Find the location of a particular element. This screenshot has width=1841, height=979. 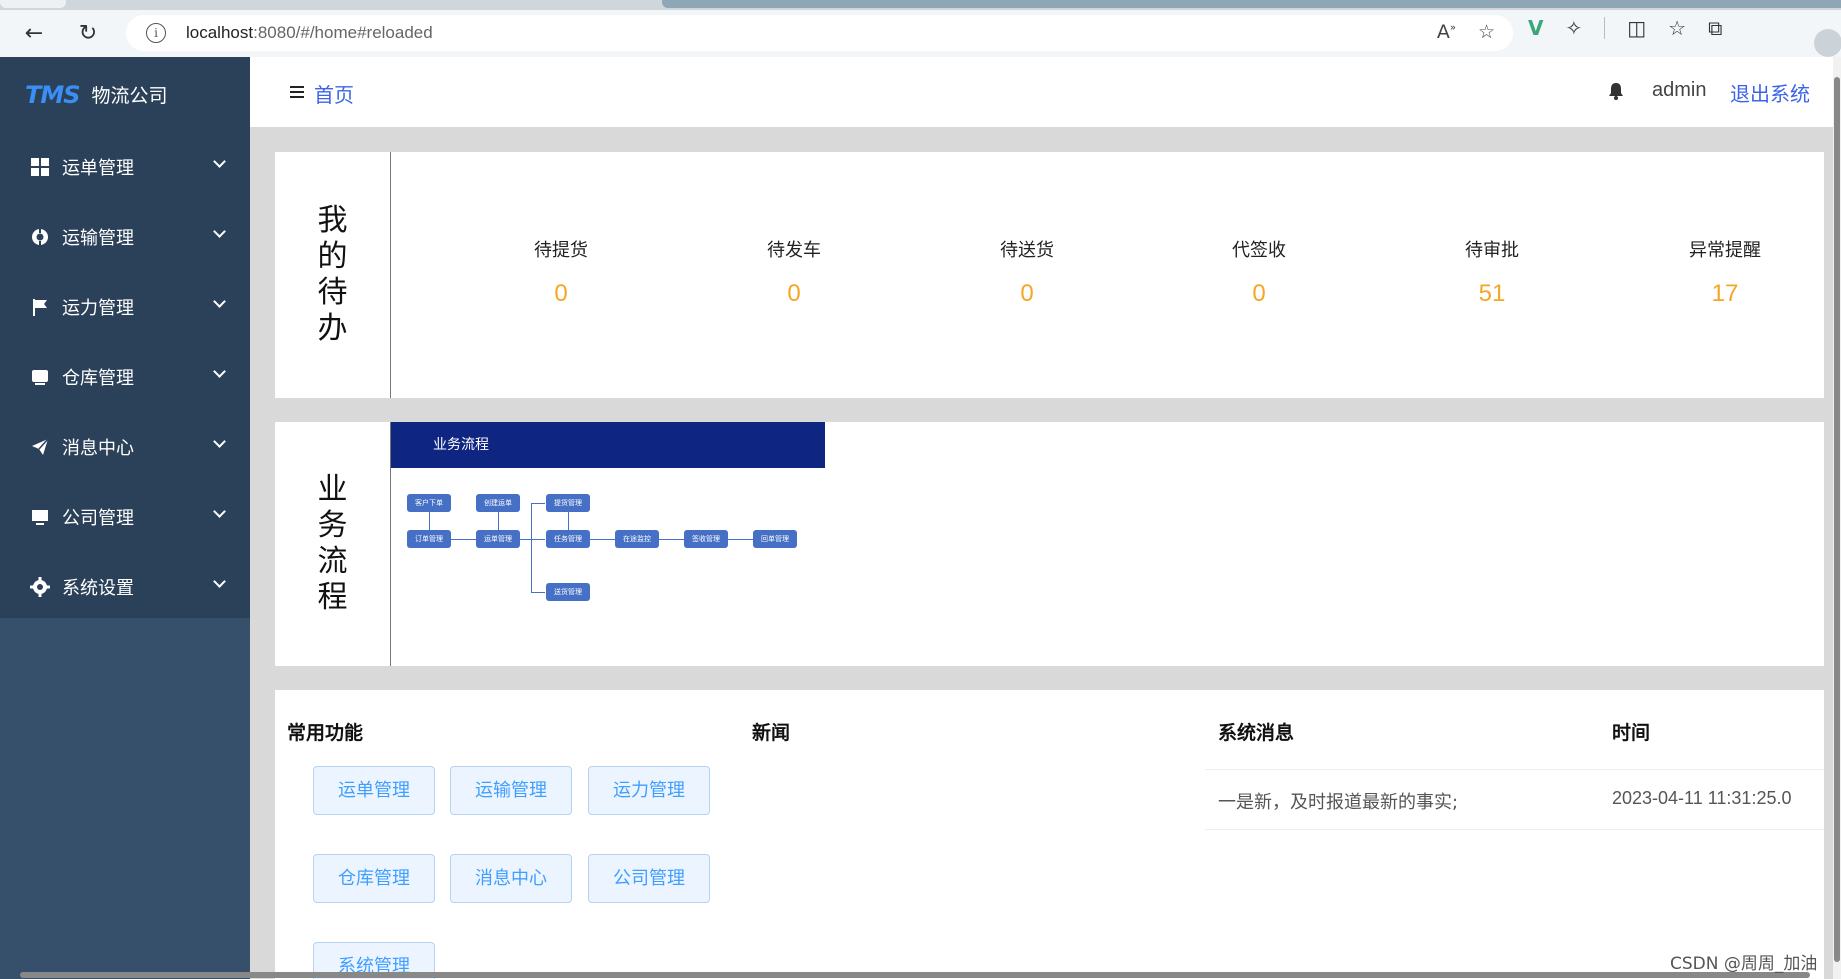

browser-tab is located at coordinates (33, 4).